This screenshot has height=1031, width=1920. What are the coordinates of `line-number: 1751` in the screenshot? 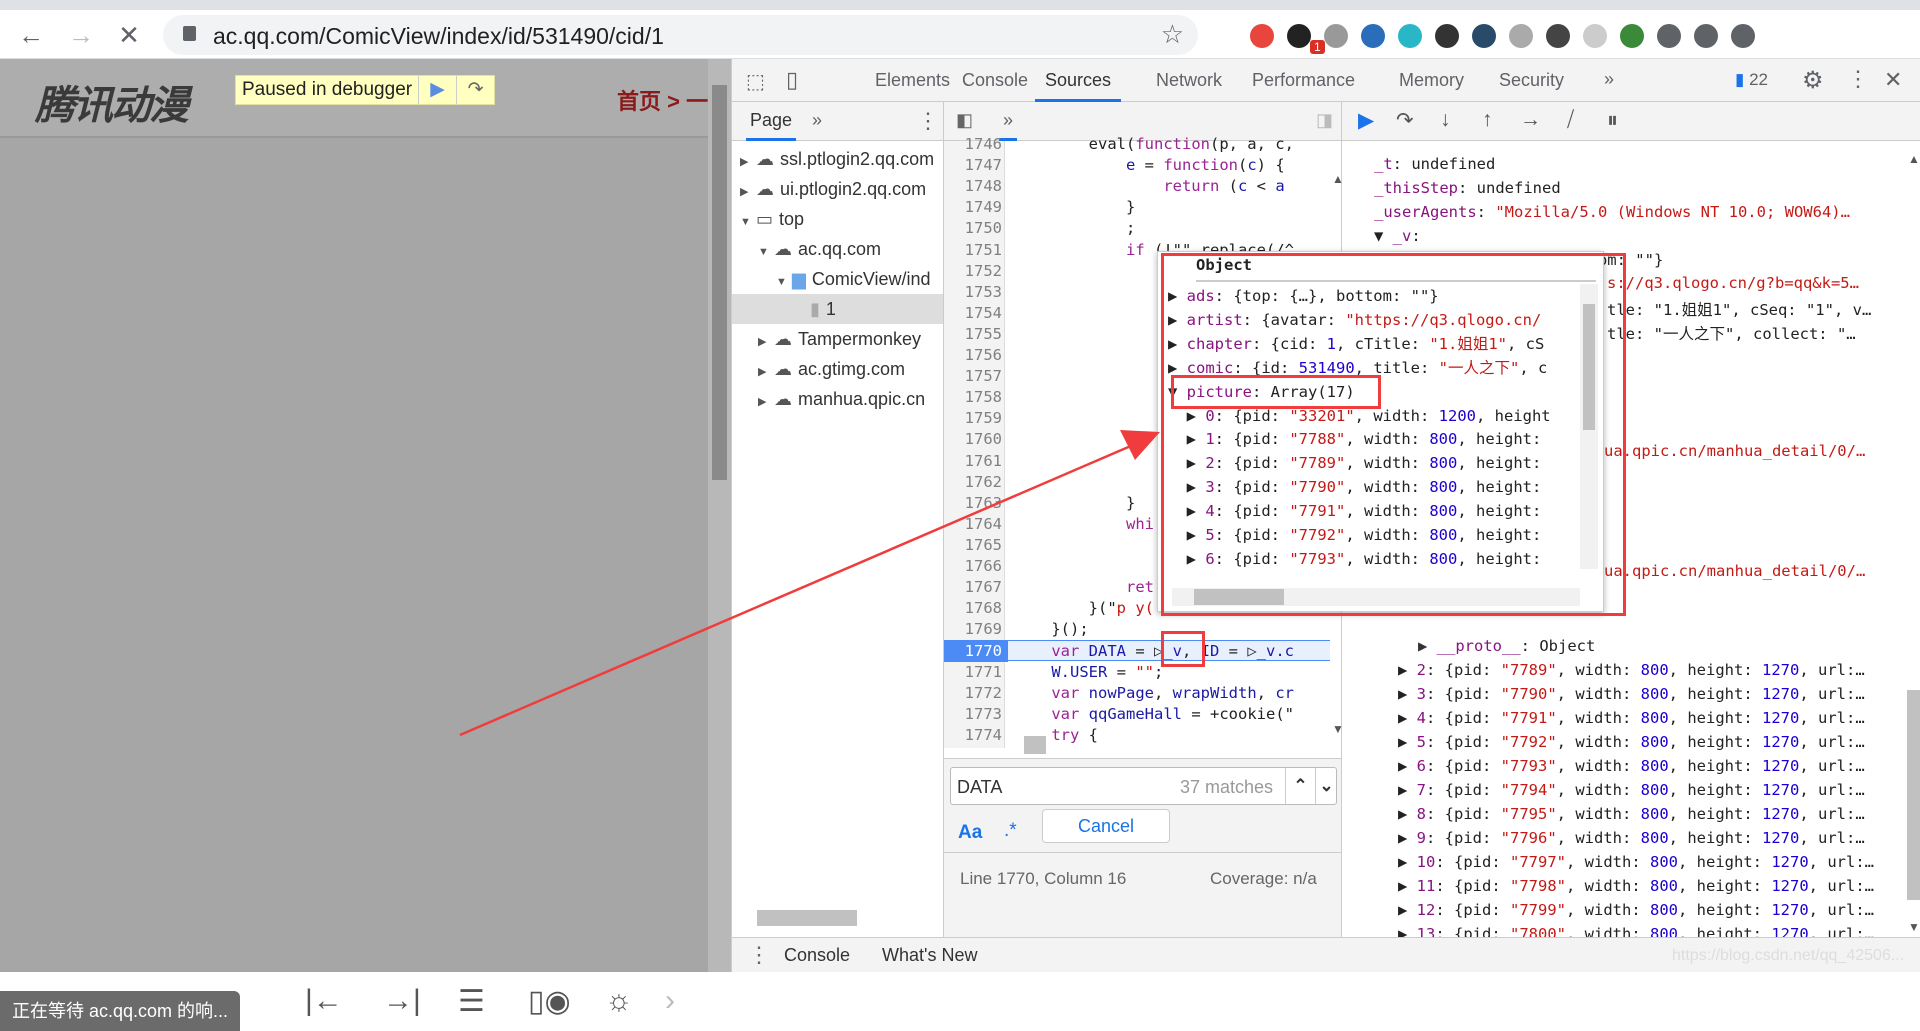 It's located at (973, 250).